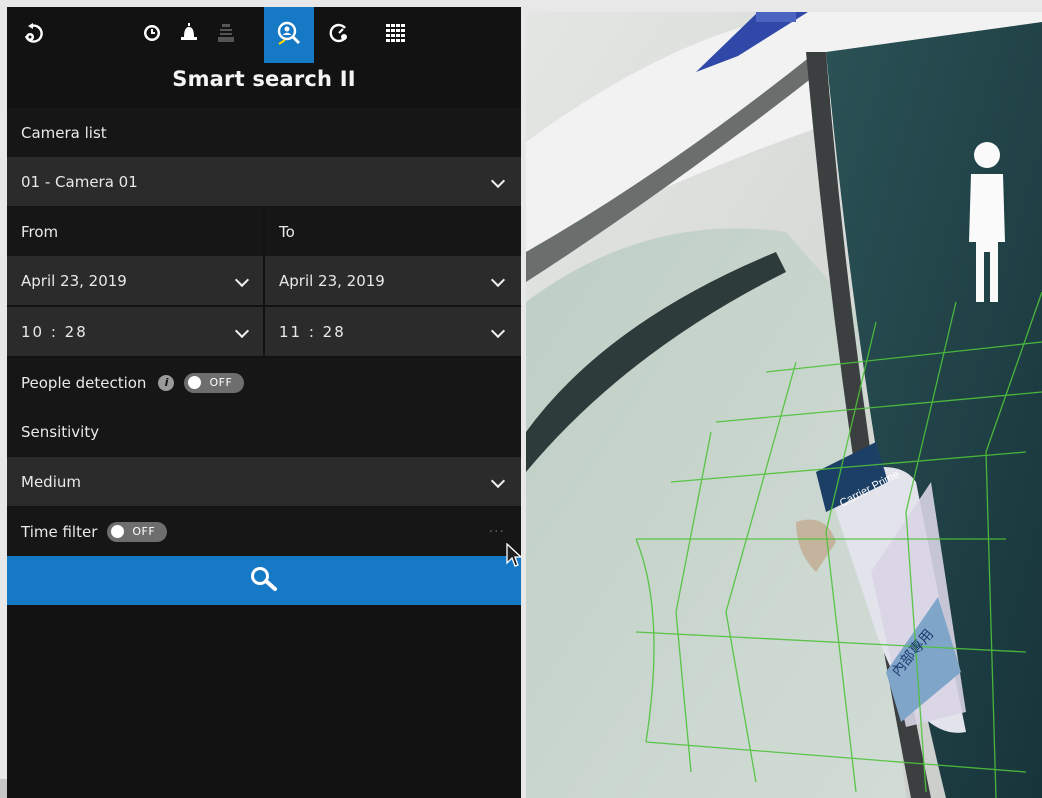 The height and width of the screenshot is (798, 1042). Describe the element at coordinates (264, 481) in the screenshot. I see `sensitivity-select: Medium` at that location.